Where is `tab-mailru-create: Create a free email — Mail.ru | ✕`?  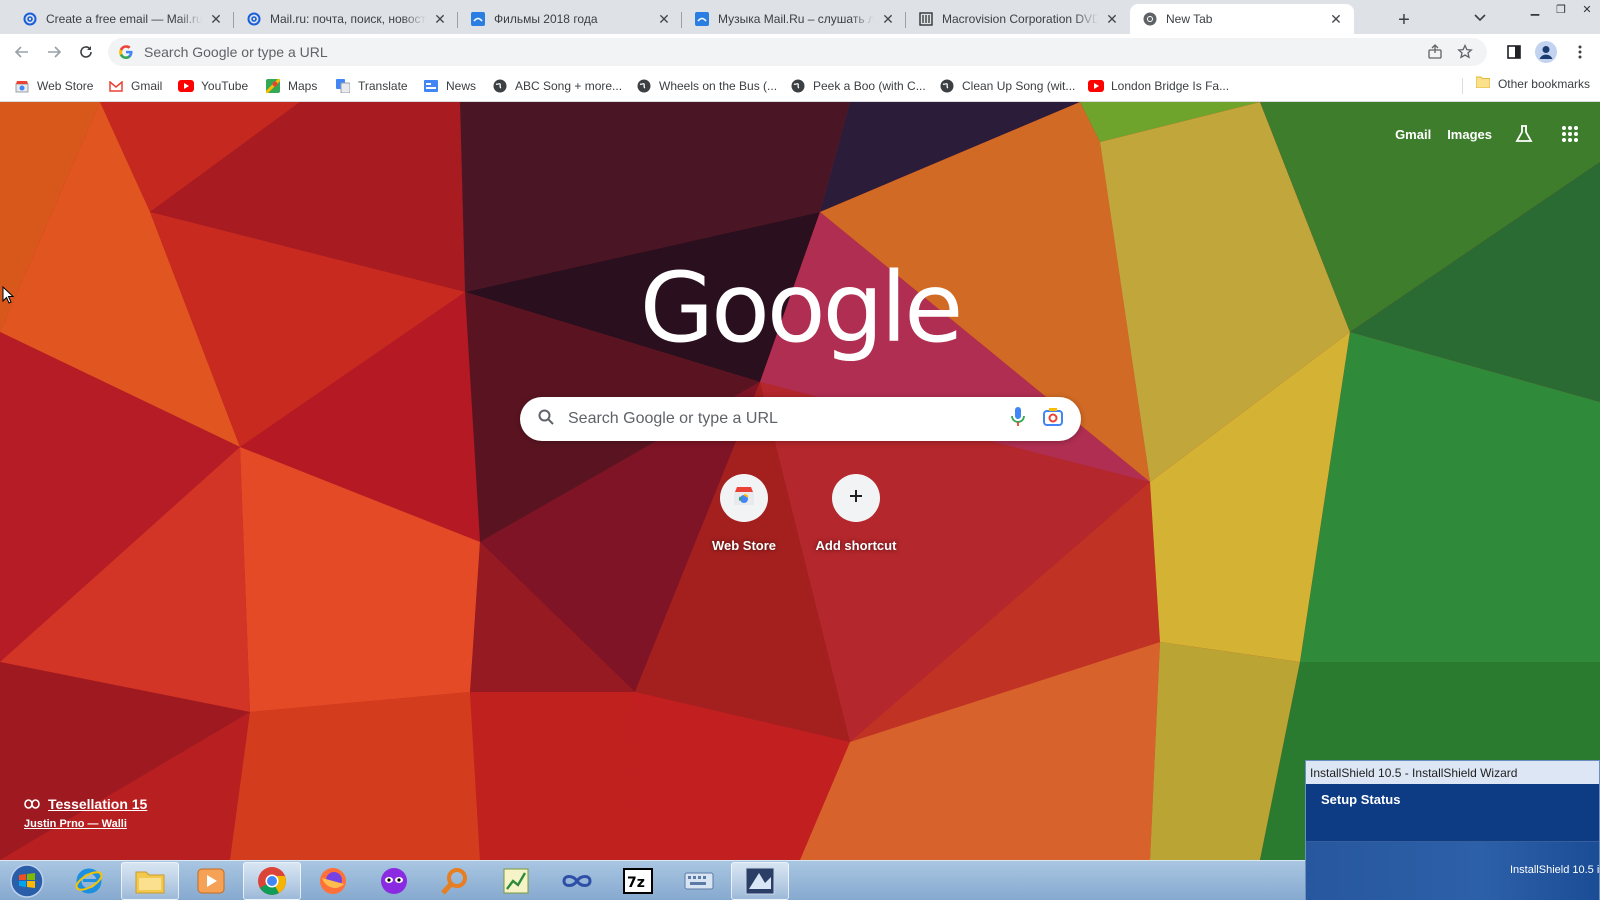
tab-mailru-create: Create a free email — Mail.ru | ✕ is located at coordinates (122, 19).